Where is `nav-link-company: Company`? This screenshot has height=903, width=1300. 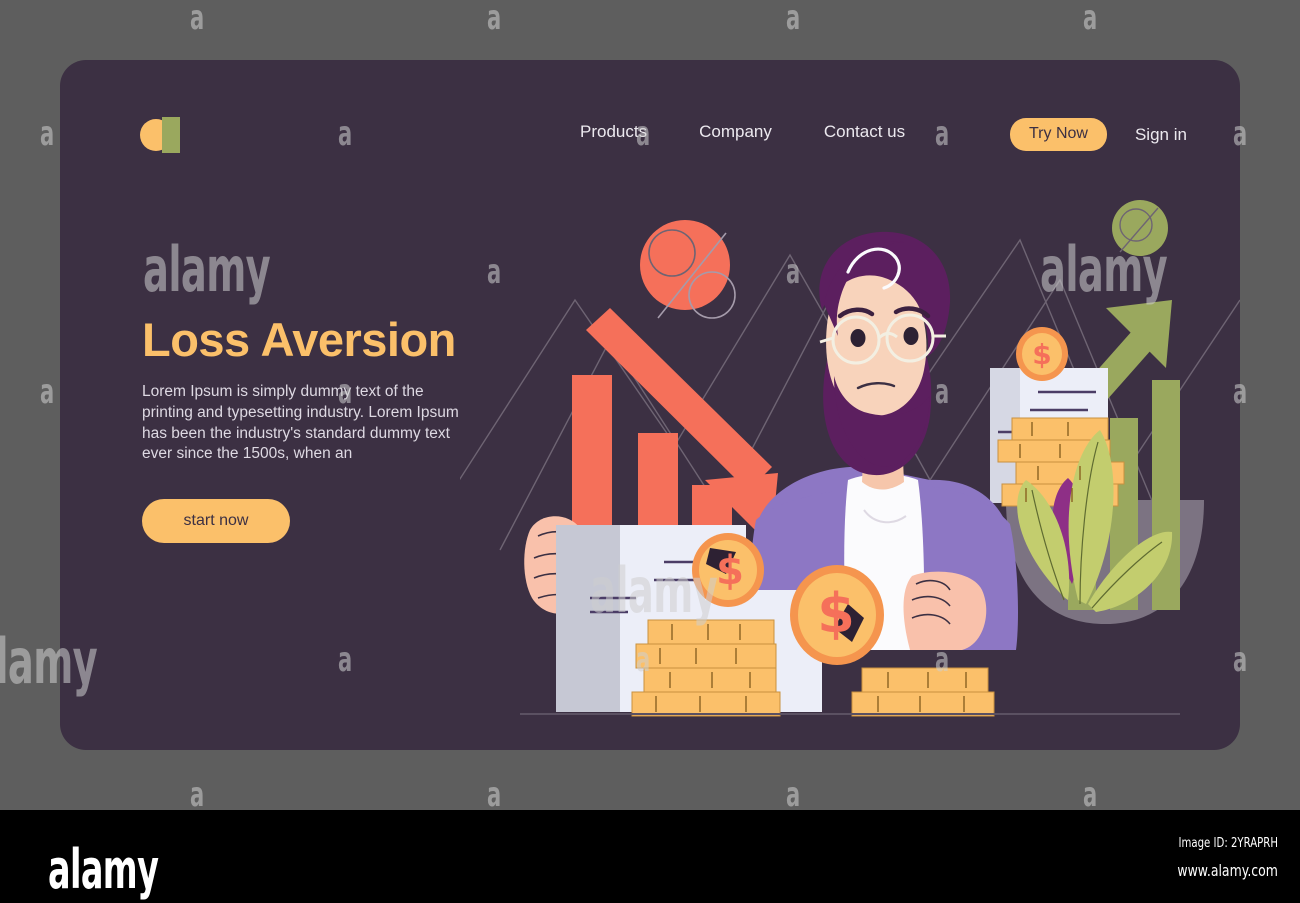
nav-link-company: Company is located at coordinates (735, 132).